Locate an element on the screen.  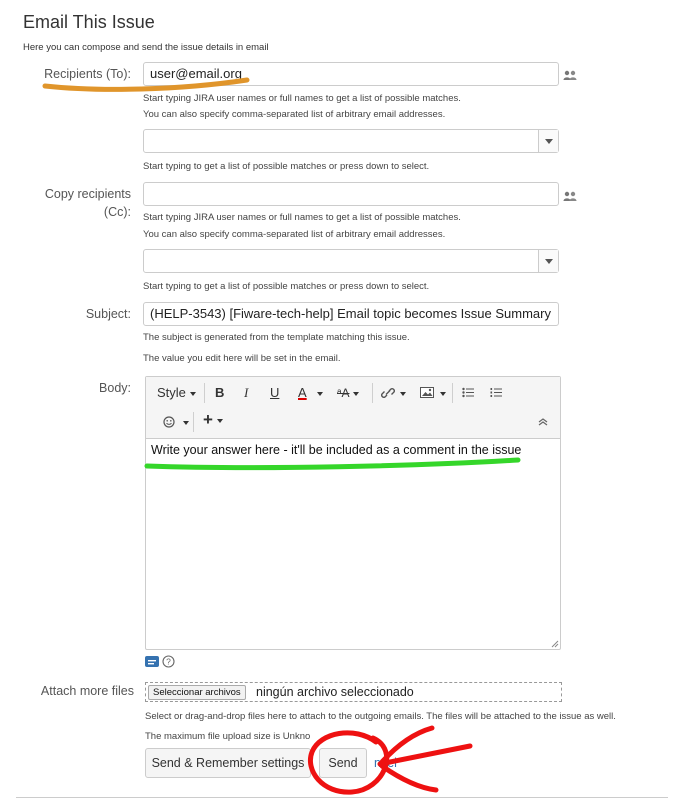
clear-format-button: ᵃA is located at coordinates (348, 393).